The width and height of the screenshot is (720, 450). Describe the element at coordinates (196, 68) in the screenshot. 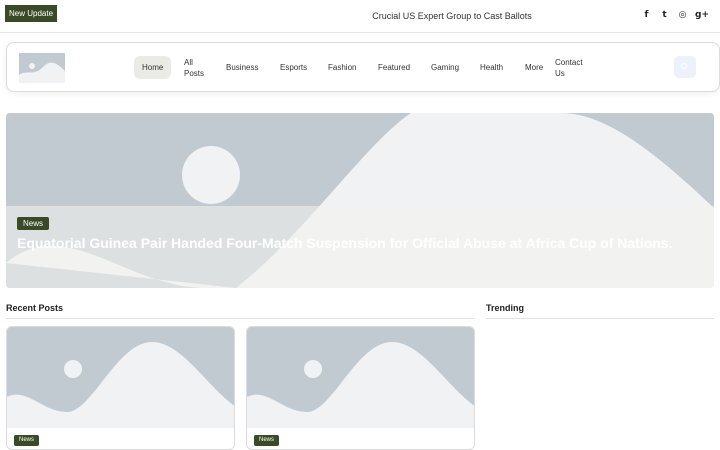

I see `nav-all-posts: All Posts` at that location.